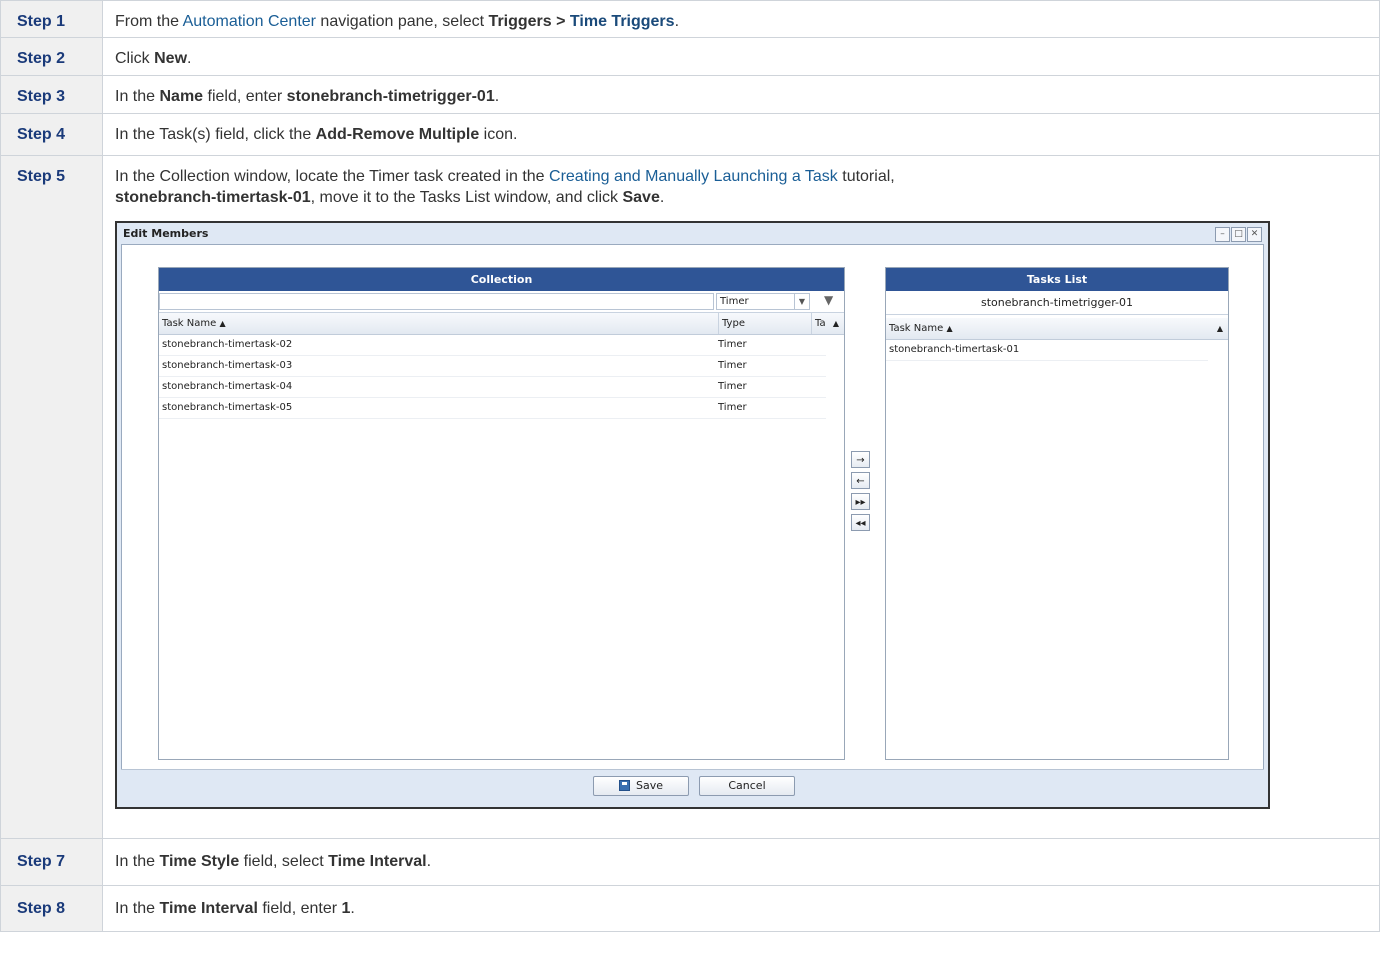 The width and height of the screenshot is (1380, 969). What do you see at coordinates (860, 459) in the screenshot?
I see `move-right-button: →` at bounding box center [860, 459].